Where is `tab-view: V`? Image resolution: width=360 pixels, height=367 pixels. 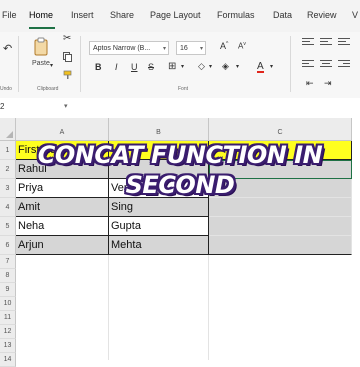
tab-view: V is located at coordinates (355, 15).